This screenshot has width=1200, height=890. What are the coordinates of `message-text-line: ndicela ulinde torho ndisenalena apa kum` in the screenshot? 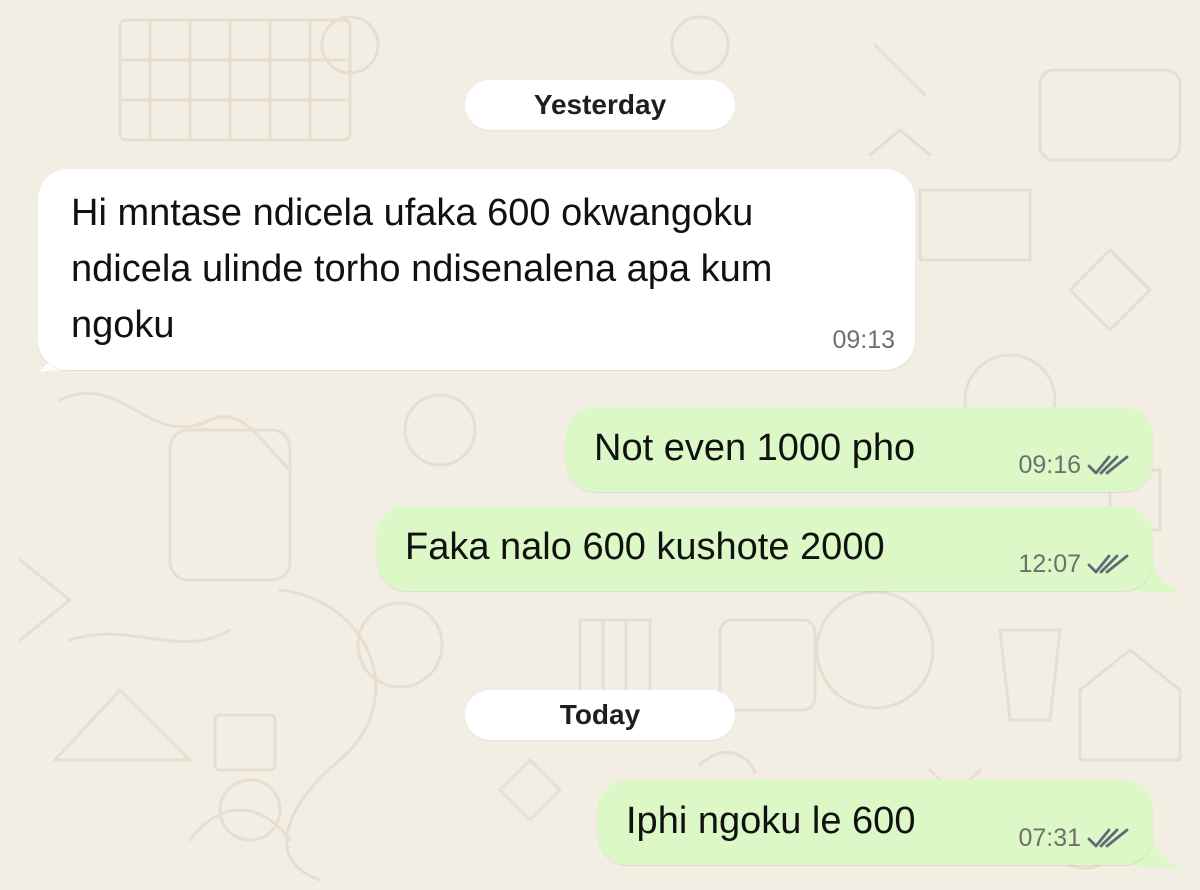 It's located at (422, 269).